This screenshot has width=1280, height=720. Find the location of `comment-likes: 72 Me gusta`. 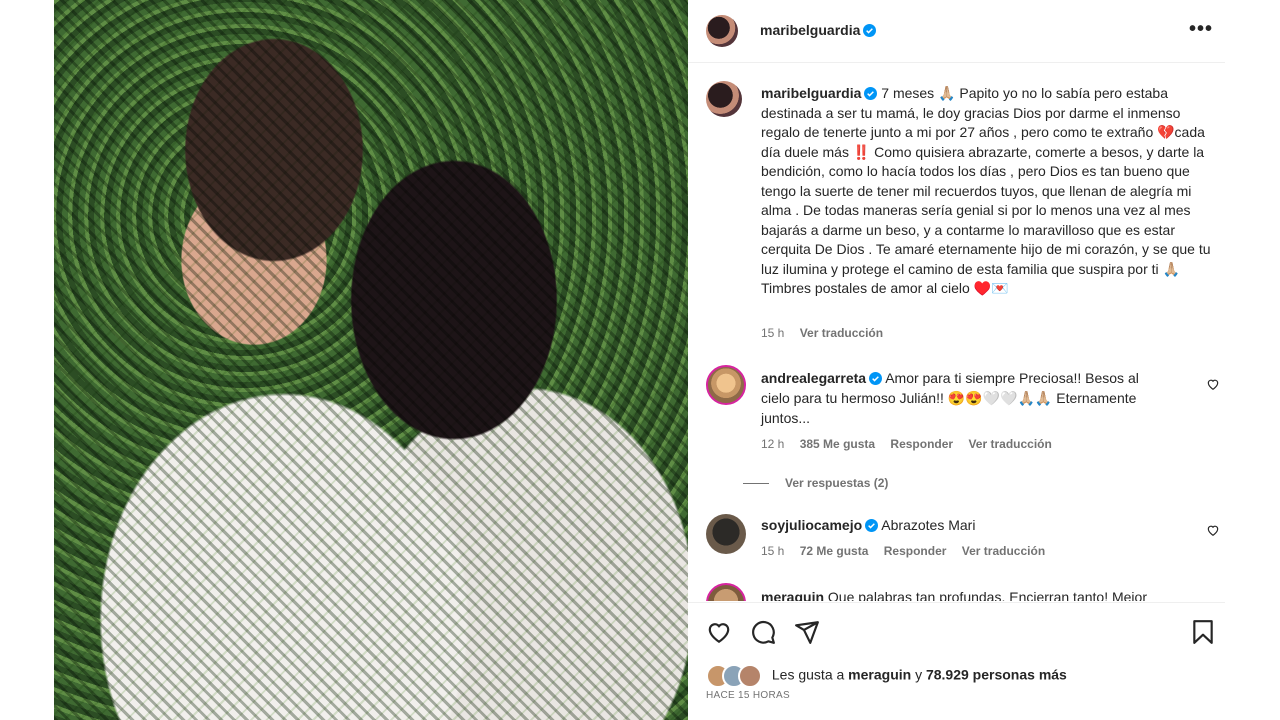

comment-likes: 72 Me gusta is located at coordinates (834, 551).